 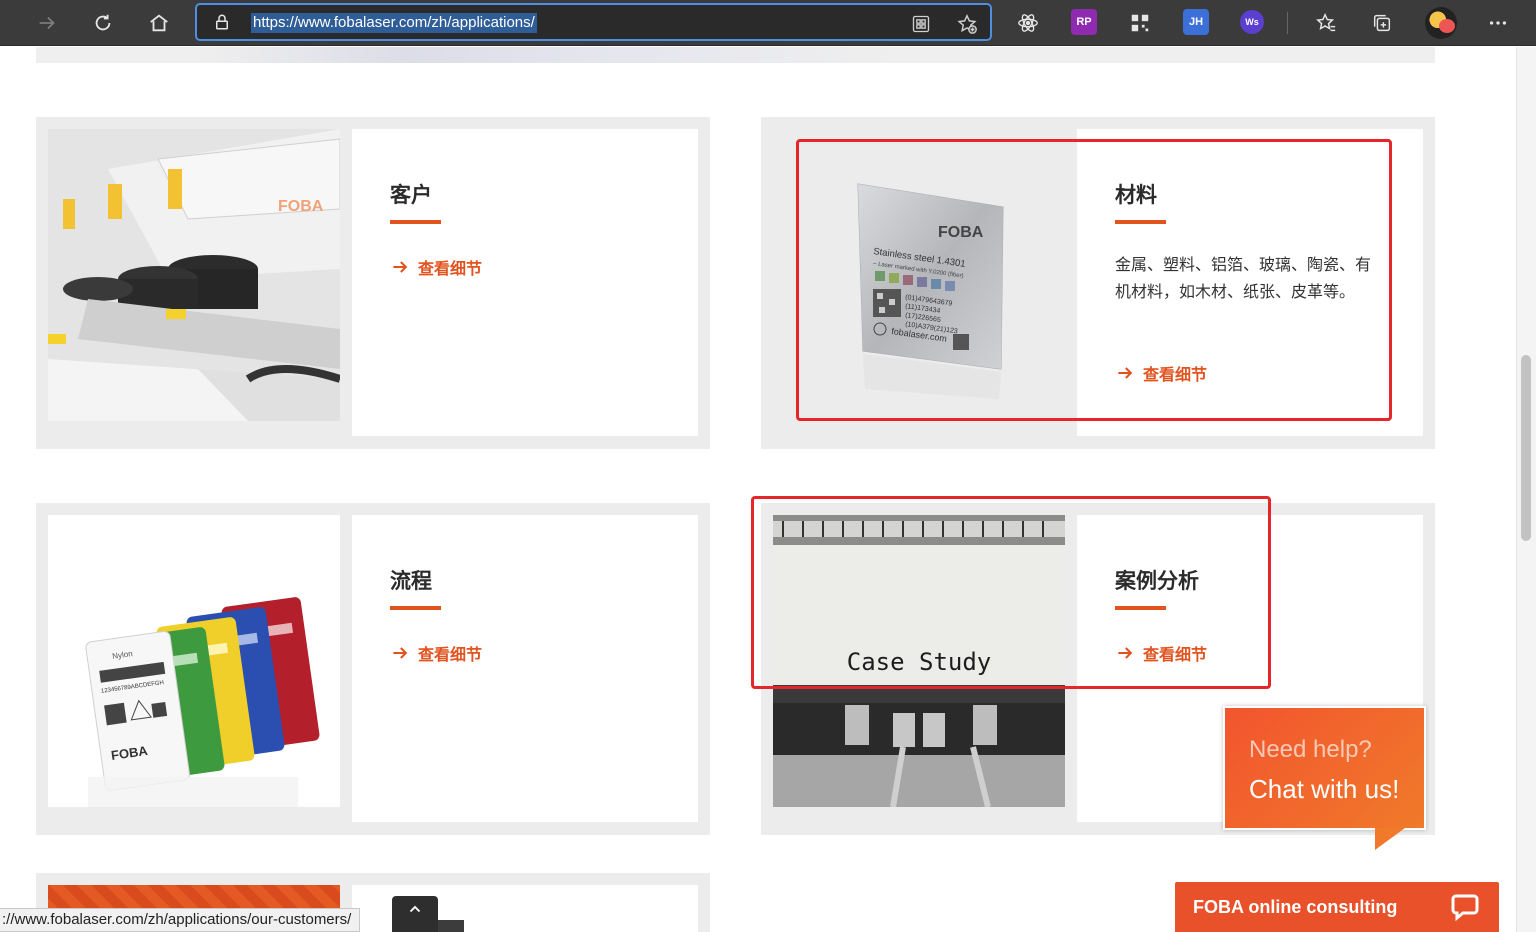 I want to click on chat-bubble-tail, so click(x=1390, y=839).